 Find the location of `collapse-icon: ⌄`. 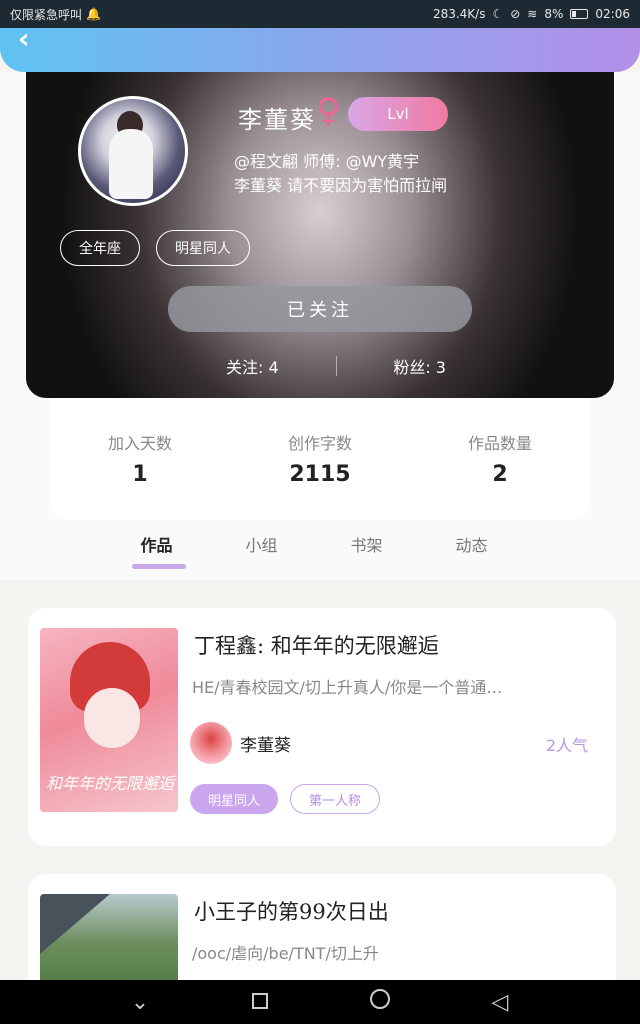

collapse-icon: ⌄ is located at coordinates (140, 1002).